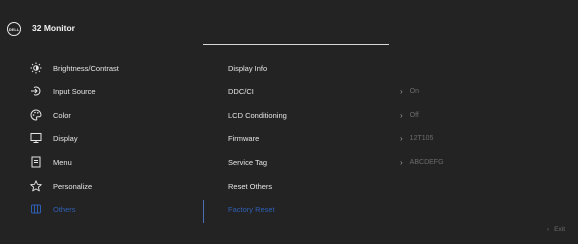 The height and width of the screenshot is (244, 578). Describe the element at coordinates (73, 186) in the screenshot. I see `menu-item-label: Personalize` at that location.